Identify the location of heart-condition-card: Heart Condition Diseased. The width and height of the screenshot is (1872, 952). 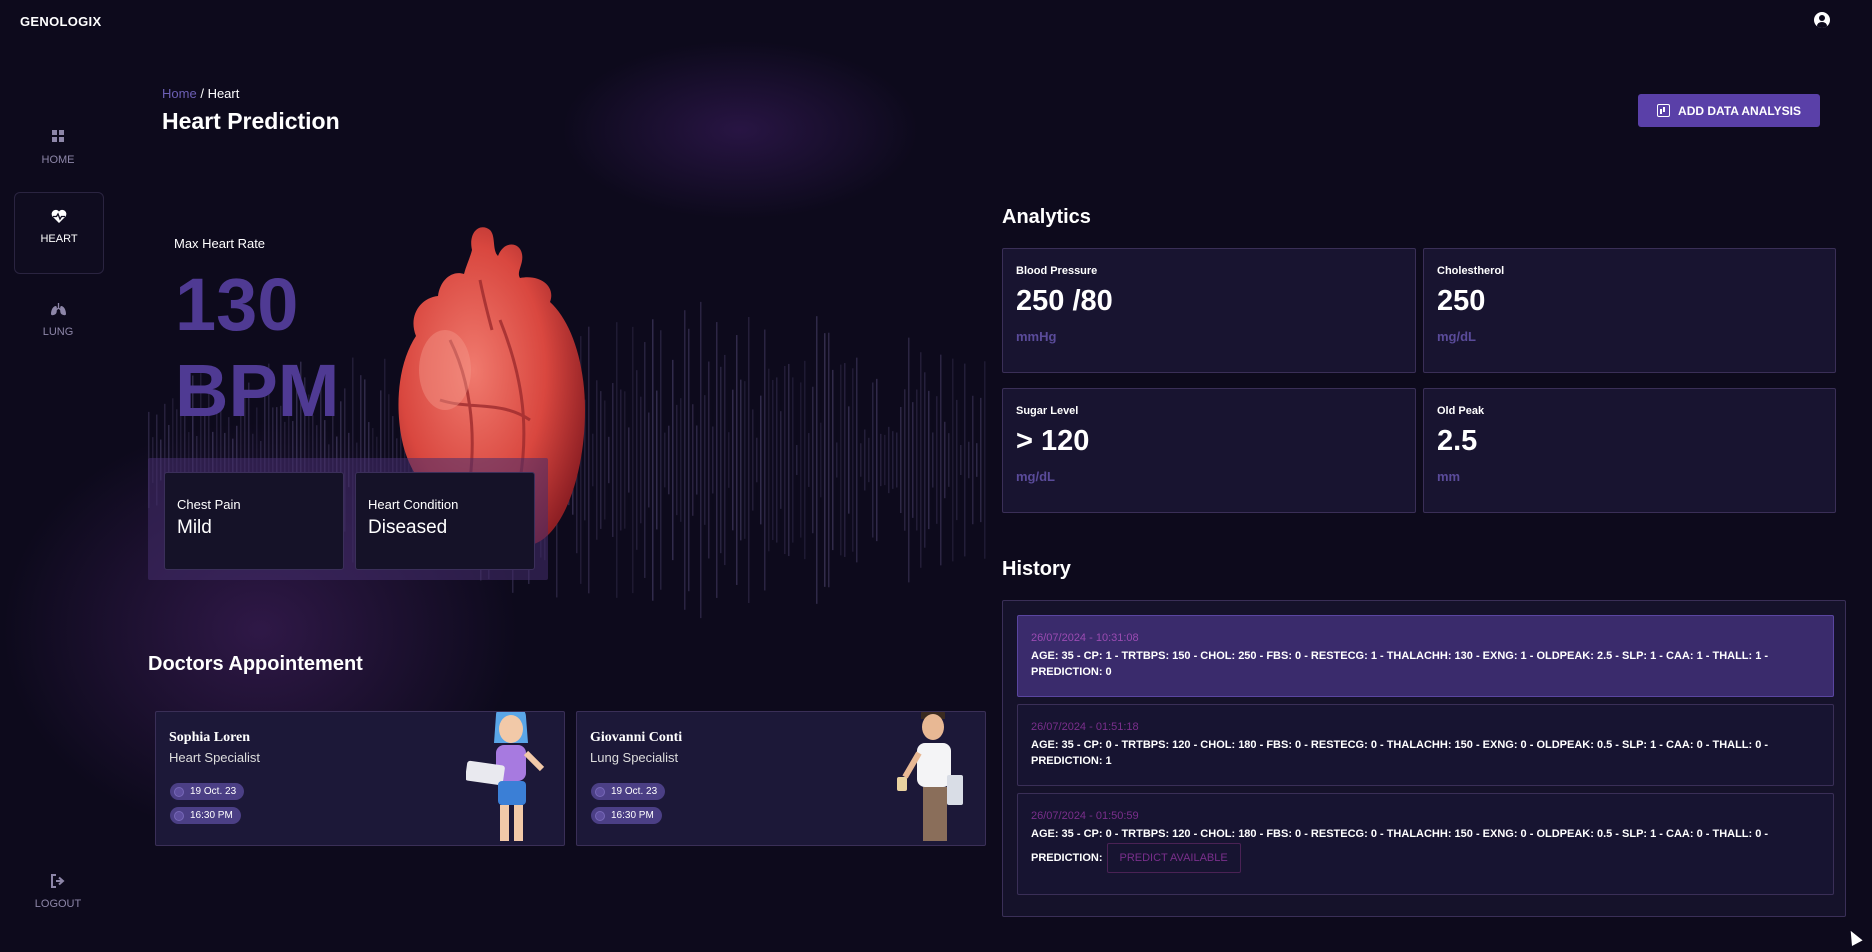
(445, 521).